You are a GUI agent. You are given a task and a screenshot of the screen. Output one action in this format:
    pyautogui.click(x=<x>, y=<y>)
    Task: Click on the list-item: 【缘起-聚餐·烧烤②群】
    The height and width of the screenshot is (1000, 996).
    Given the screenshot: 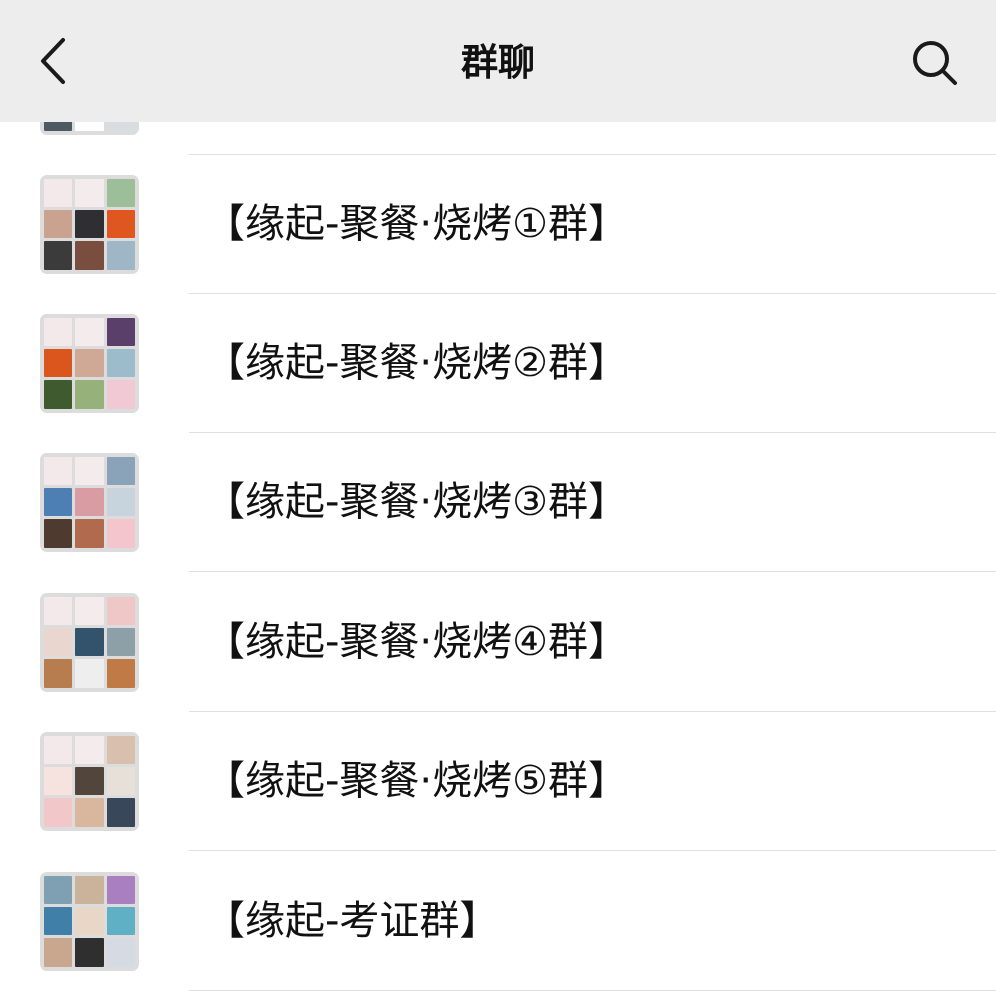 What is the action you would take?
    pyautogui.click(x=498, y=363)
    